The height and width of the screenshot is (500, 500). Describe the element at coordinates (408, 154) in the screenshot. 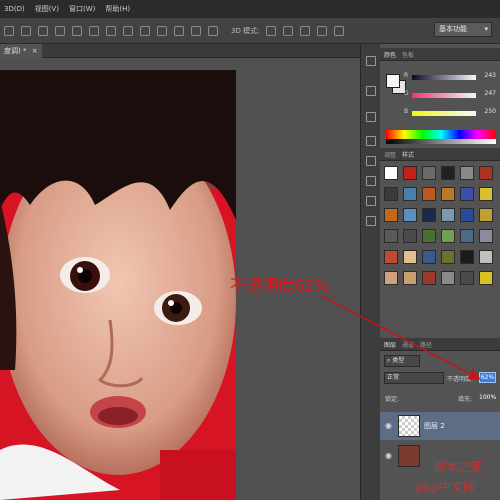

I see `tab-styles: 样式` at that location.